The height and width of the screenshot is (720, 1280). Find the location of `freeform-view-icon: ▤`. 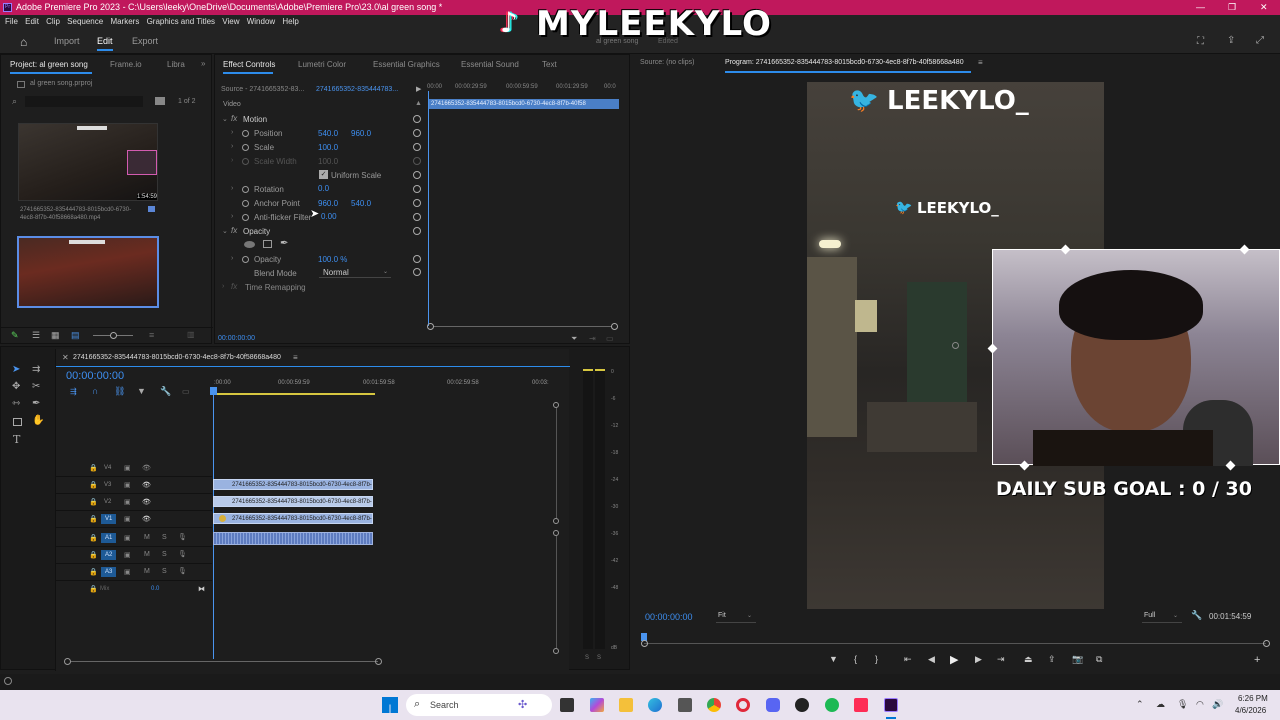

freeform-view-icon: ▤ is located at coordinates (75, 335).